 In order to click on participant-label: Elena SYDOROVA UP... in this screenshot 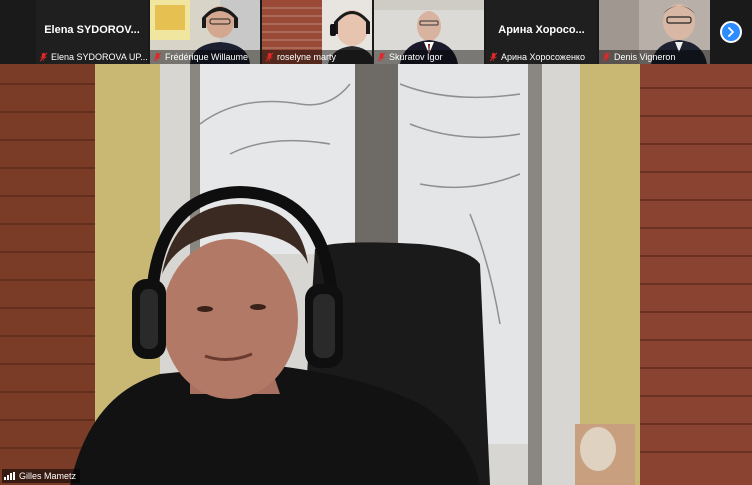, I will do `click(99, 57)`.